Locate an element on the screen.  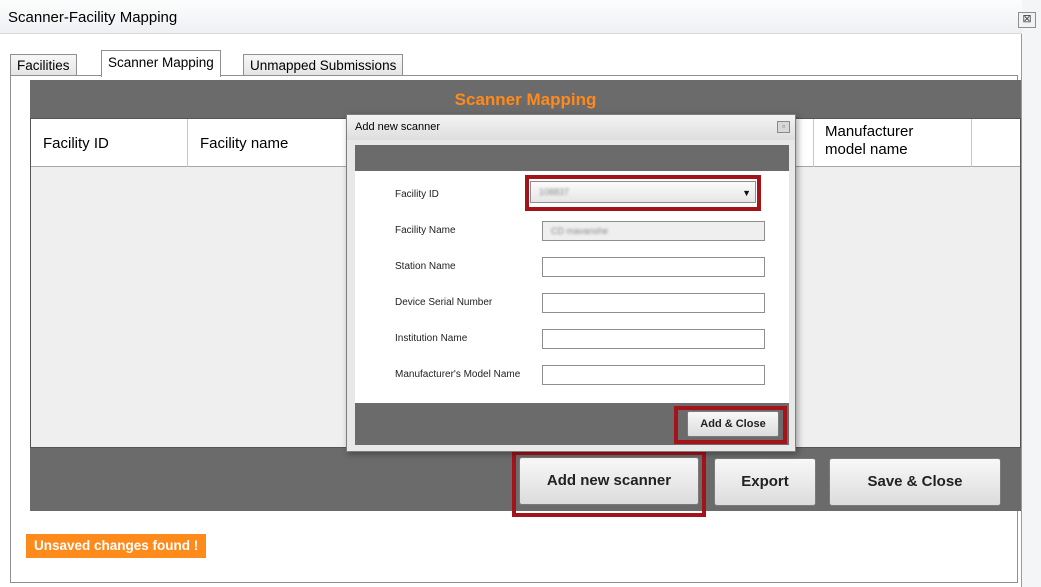
tab-unmapped-submissions: Unmapped Submissions is located at coordinates (323, 65).